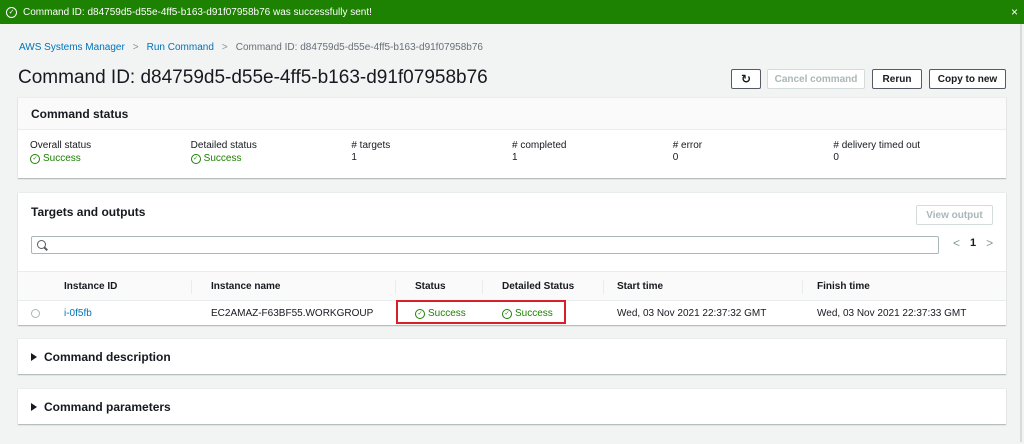  Describe the element at coordinates (956, 243) in the screenshot. I see `chevron-left-icon: <` at that location.